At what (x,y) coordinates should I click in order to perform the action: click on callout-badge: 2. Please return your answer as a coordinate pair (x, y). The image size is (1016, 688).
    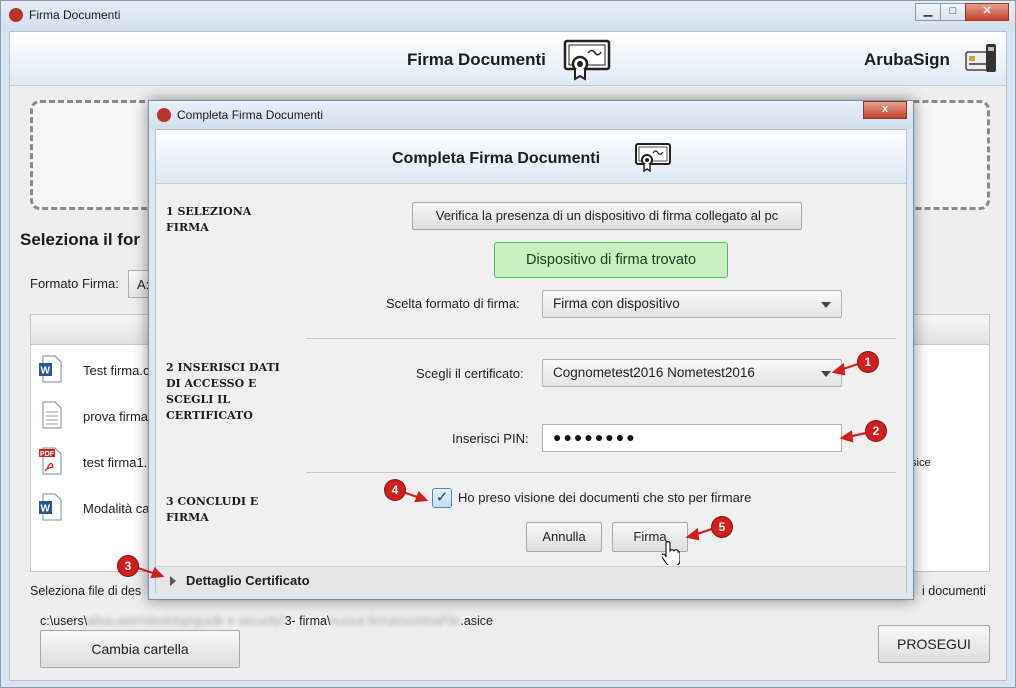
    Looking at the image, I should click on (876, 431).